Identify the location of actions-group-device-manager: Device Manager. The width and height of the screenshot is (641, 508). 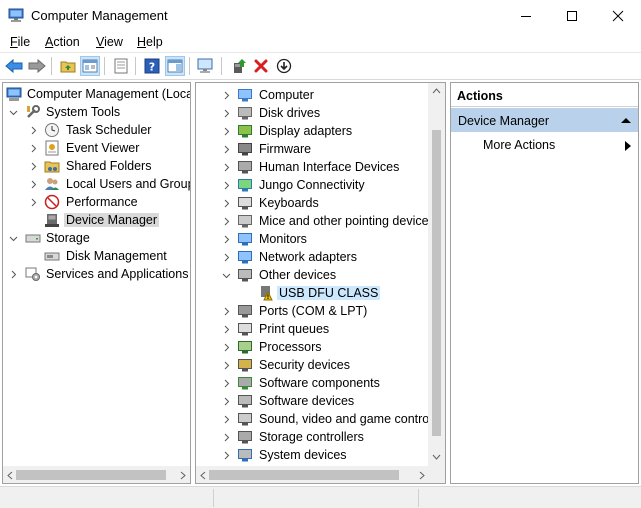
(544, 120).